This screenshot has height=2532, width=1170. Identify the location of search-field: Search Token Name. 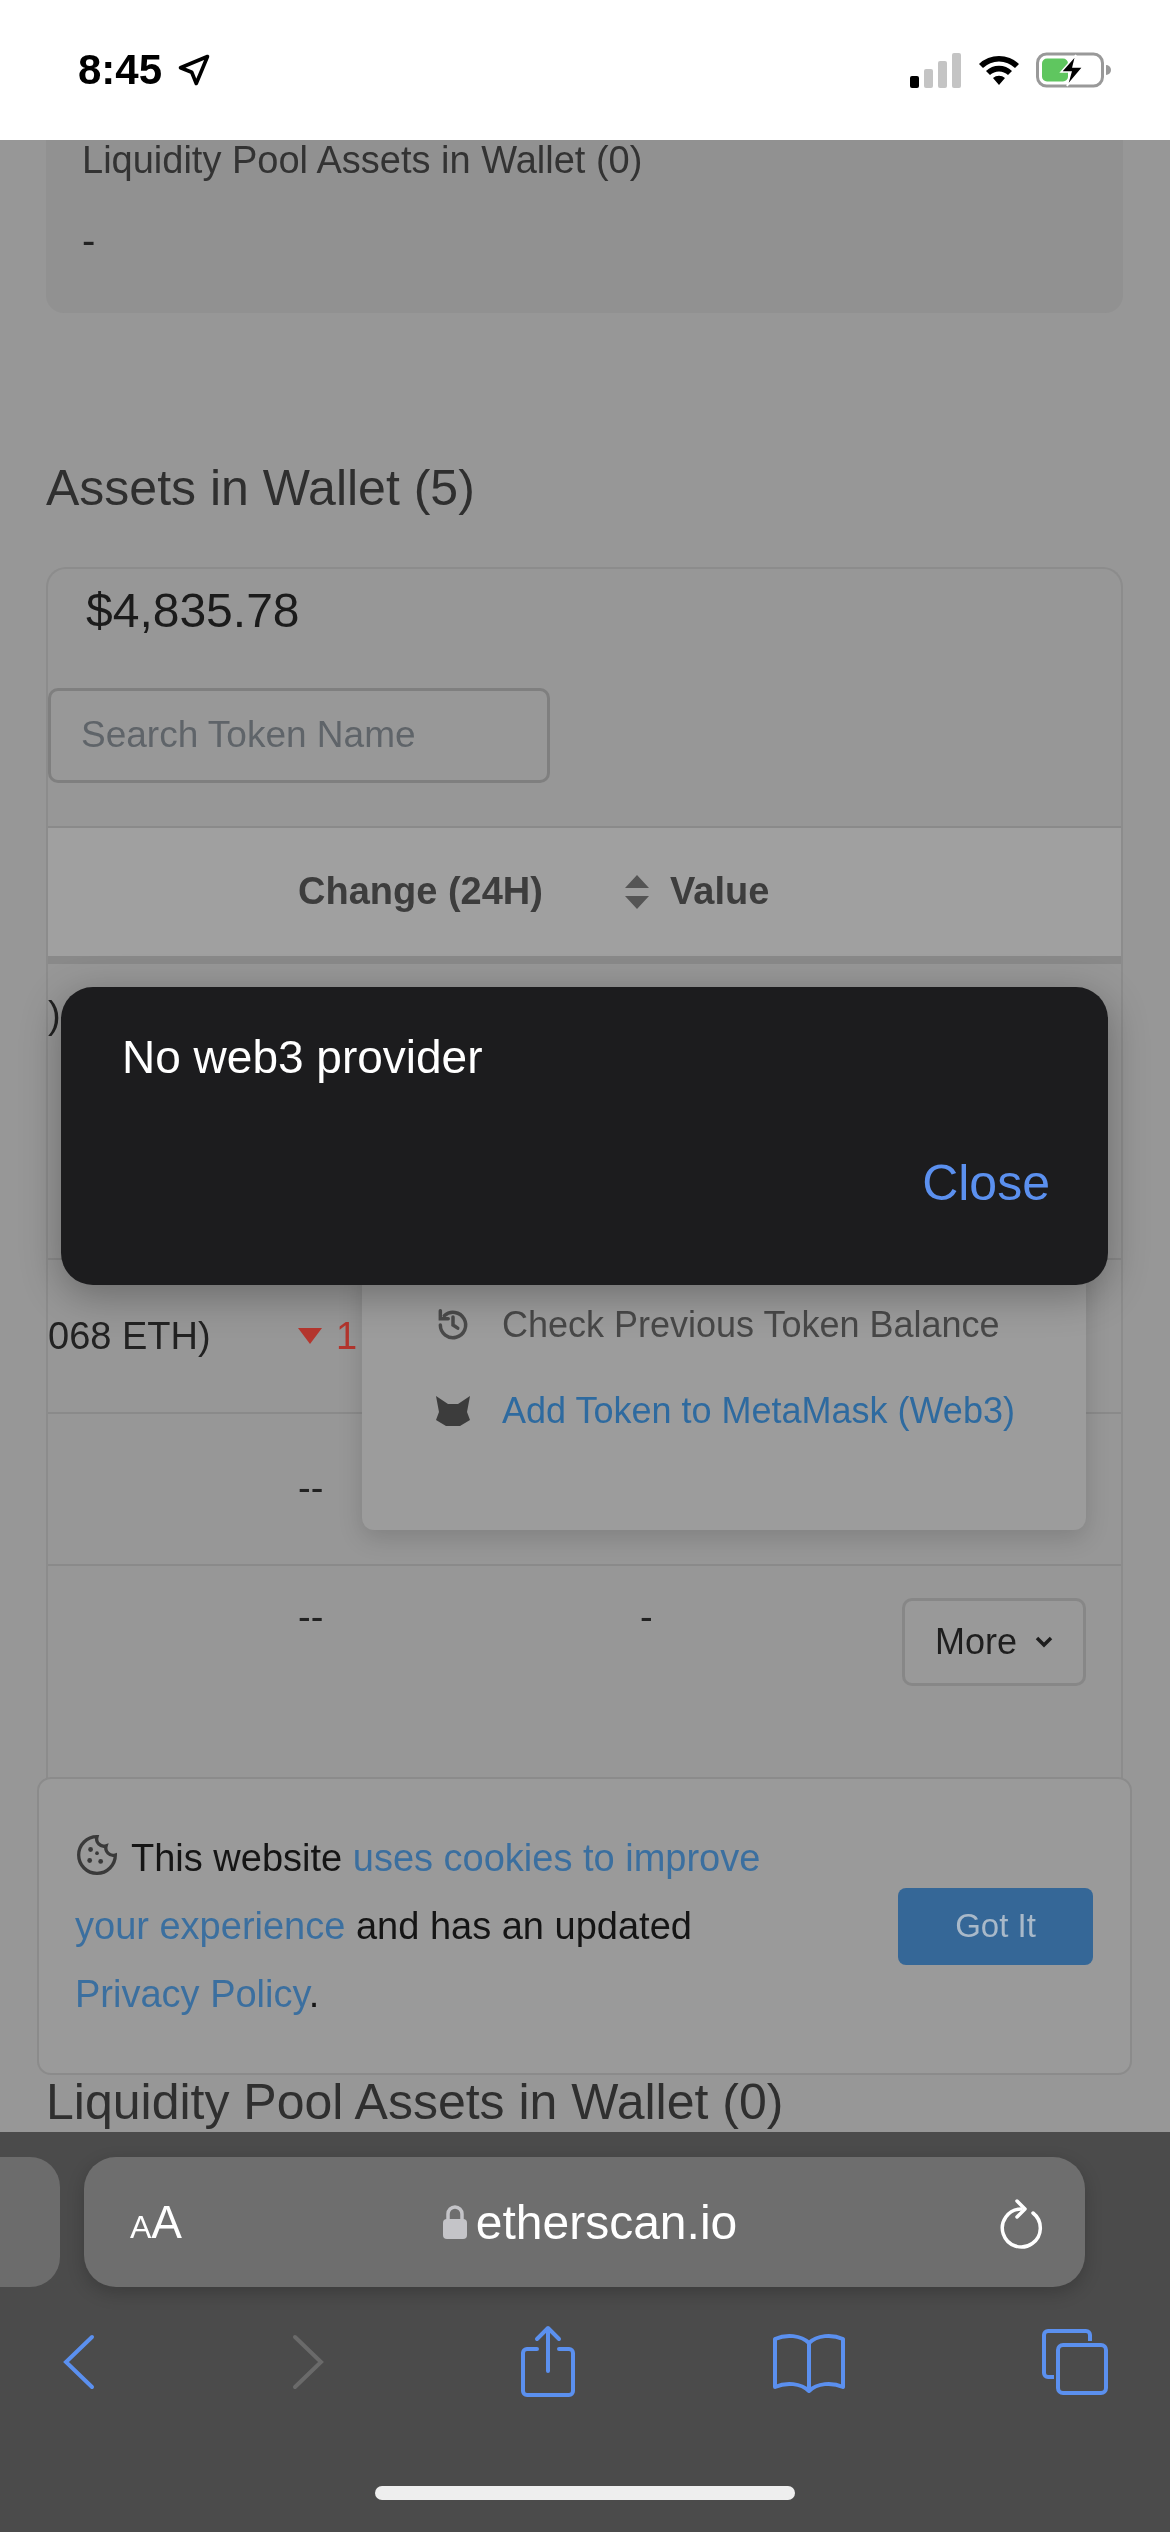
(299, 735).